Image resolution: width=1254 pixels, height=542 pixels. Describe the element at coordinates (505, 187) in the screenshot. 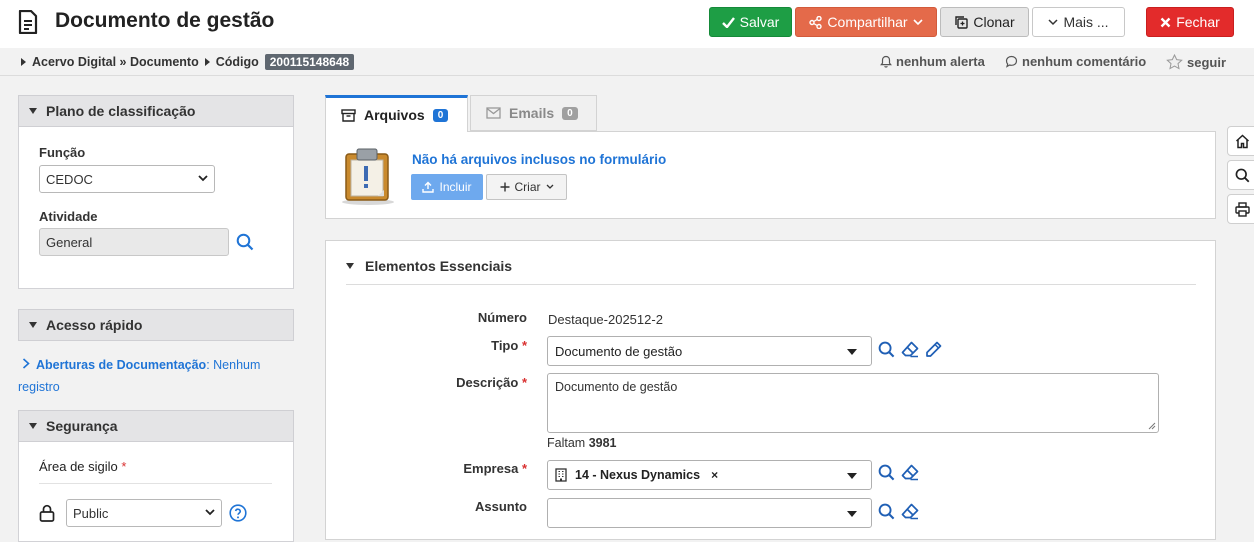

I see `plus-icon` at that location.